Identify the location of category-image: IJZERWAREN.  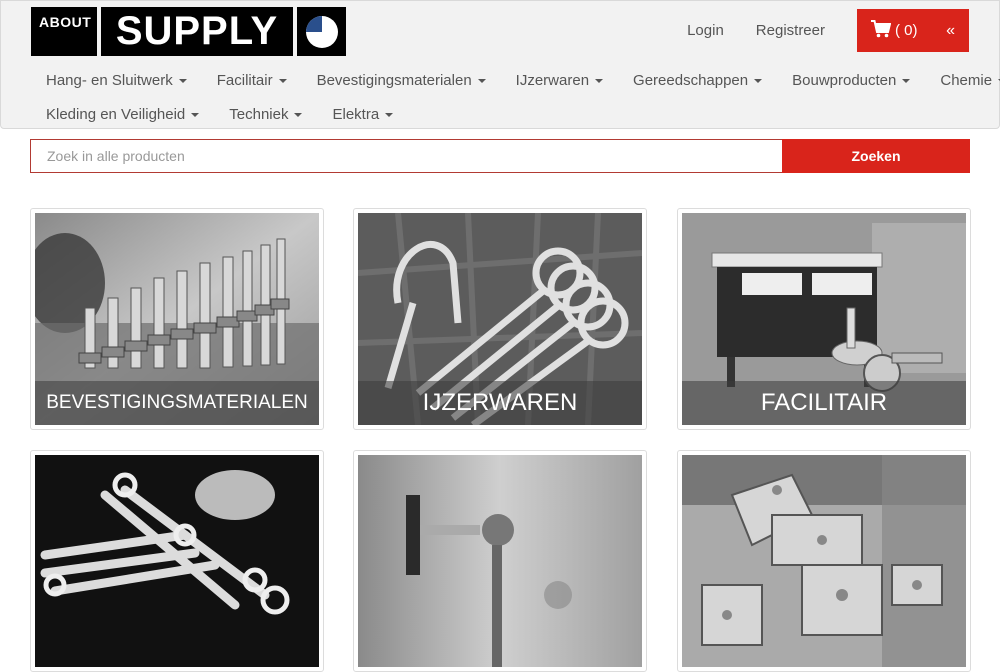
(500, 319).